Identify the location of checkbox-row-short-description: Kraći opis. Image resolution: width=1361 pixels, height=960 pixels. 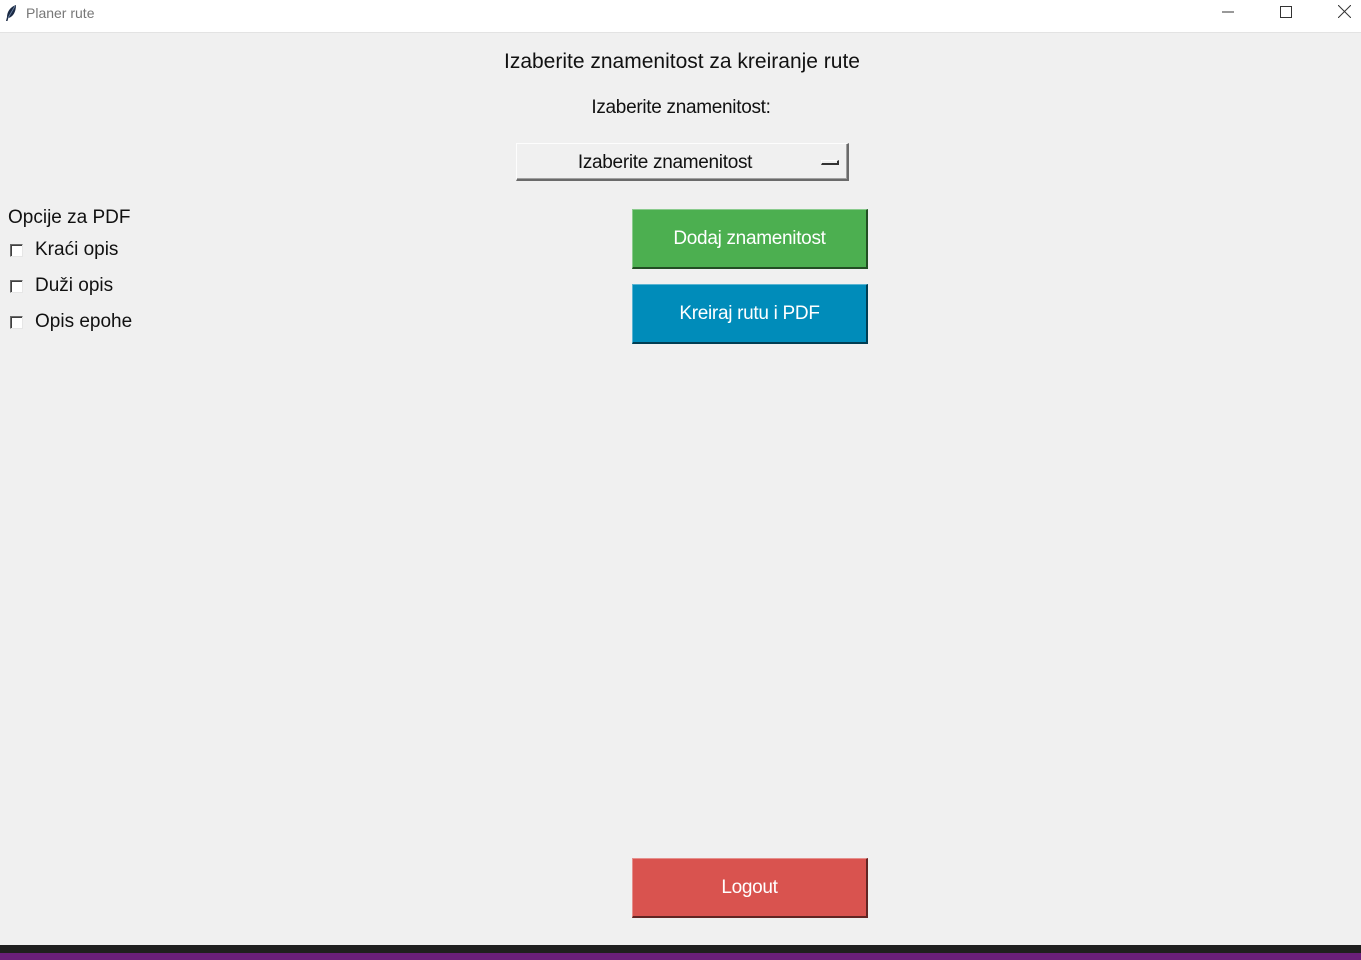
(64, 250).